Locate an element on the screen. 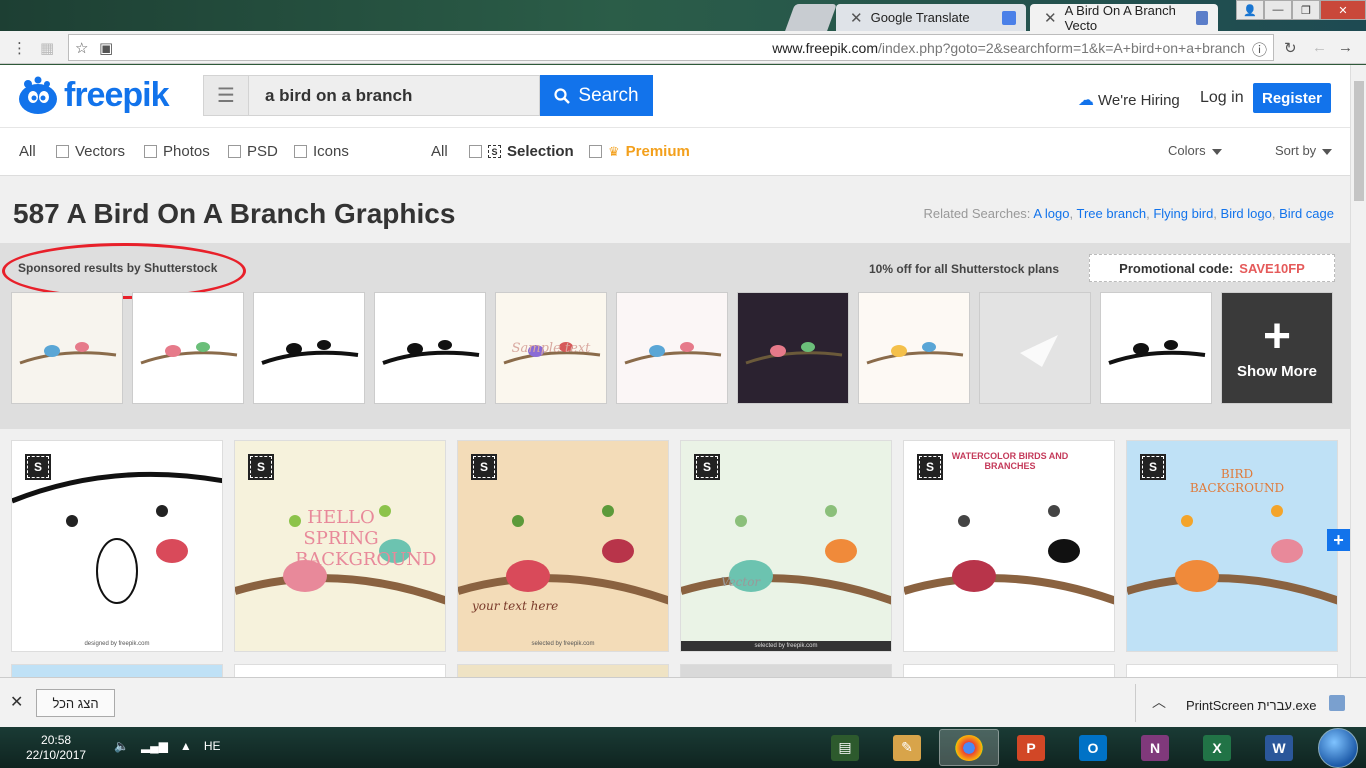  bookmark-star-icon: ☆ is located at coordinates (81, 48).